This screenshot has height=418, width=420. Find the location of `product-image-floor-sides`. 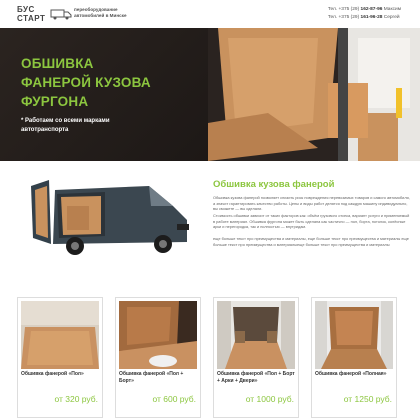

product-image-floor-sides is located at coordinates (158, 335).